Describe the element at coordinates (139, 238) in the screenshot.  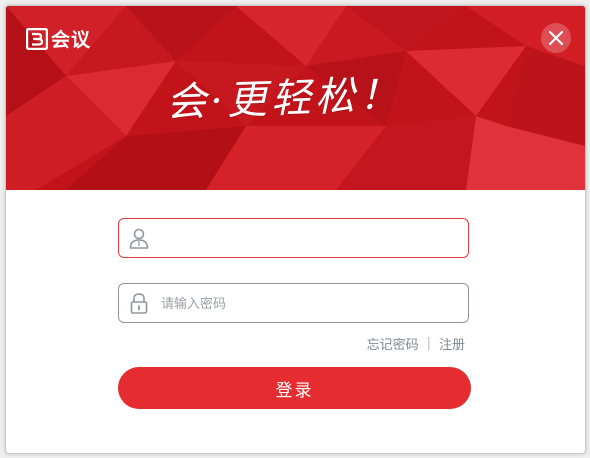
I see `user-icon` at that location.